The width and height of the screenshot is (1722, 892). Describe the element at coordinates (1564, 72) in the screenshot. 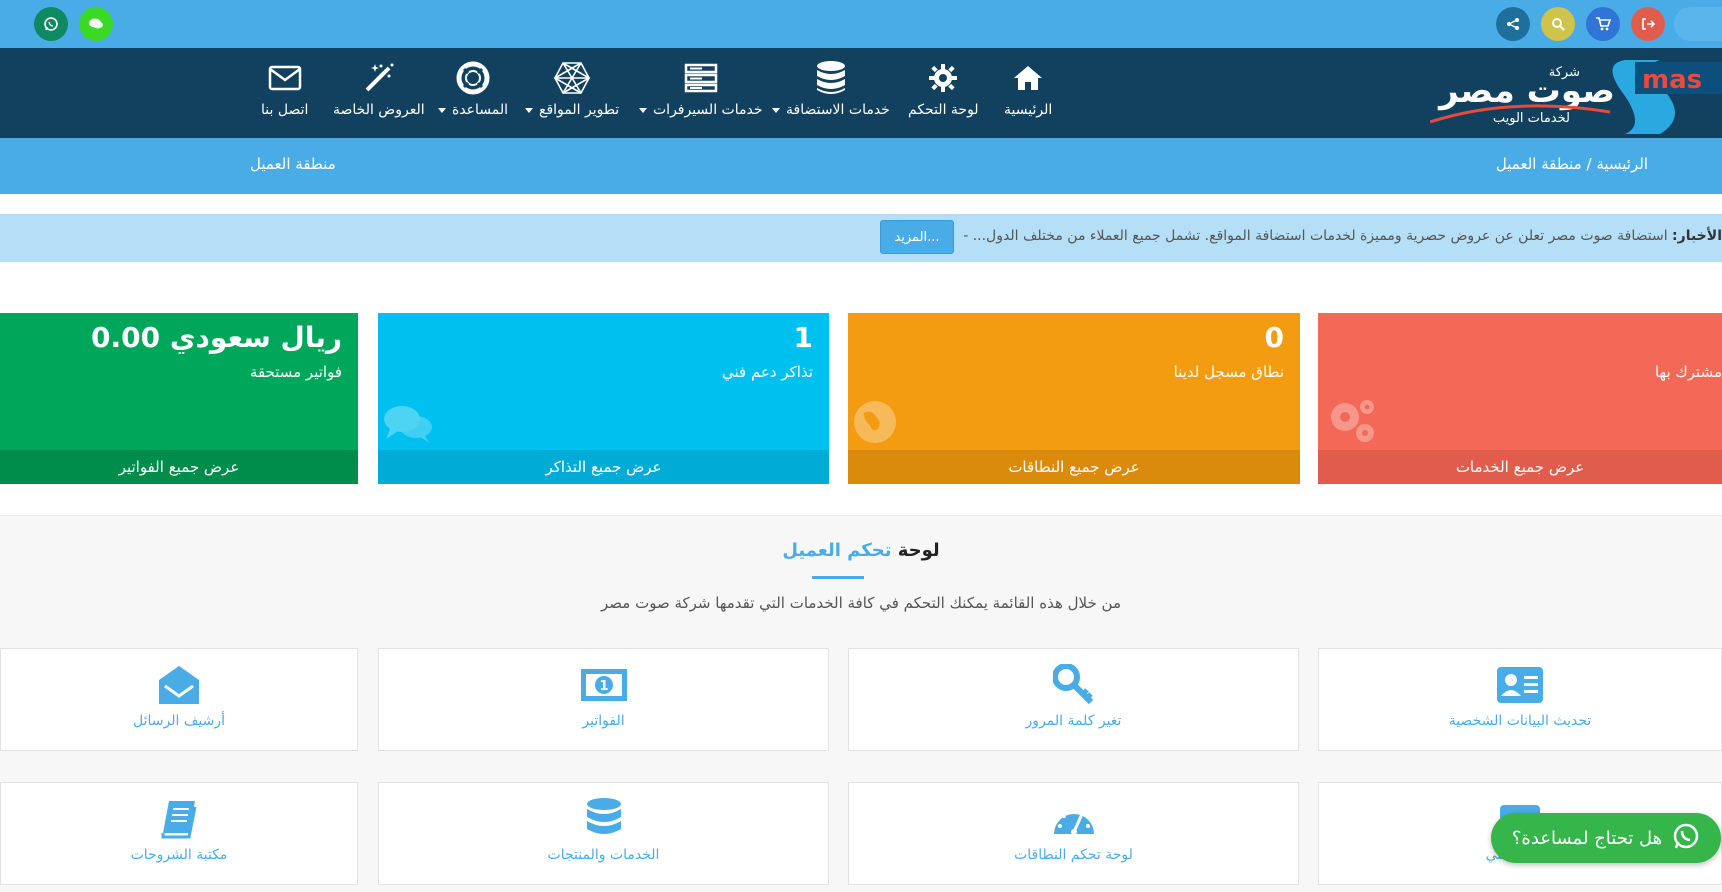

I see `svg-text: شركة` at that location.